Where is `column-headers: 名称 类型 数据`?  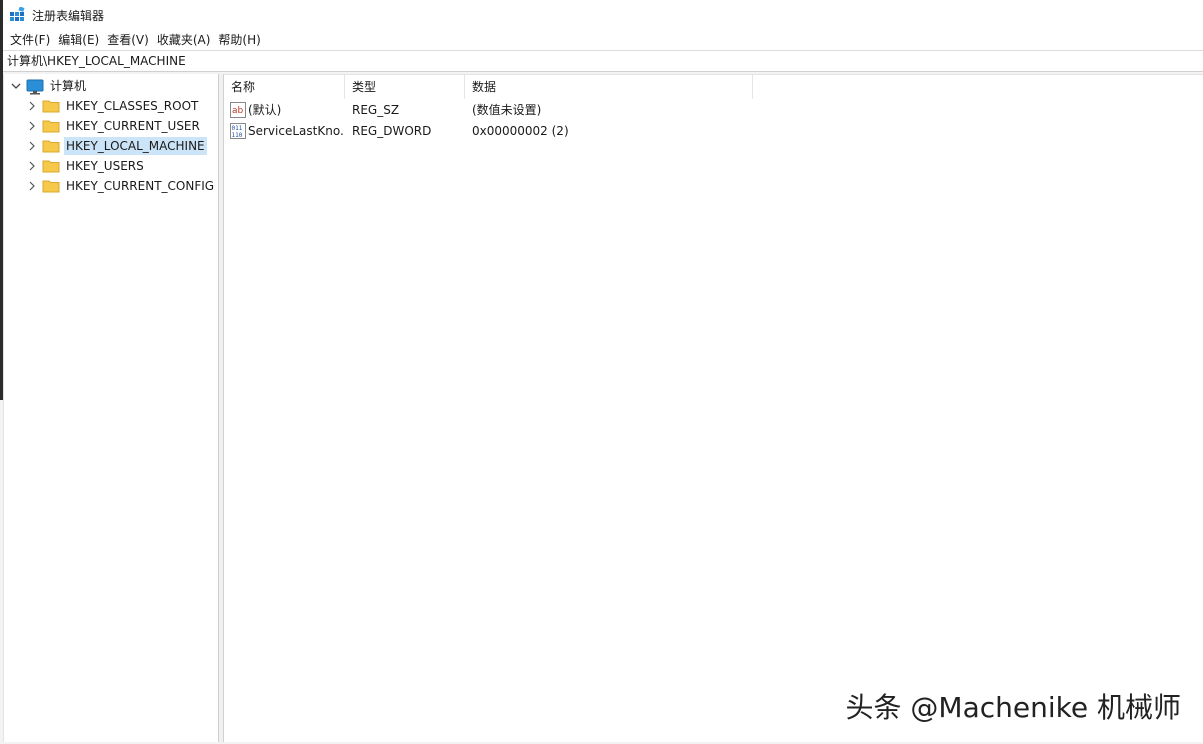 column-headers: 名称 类型 数据 is located at coordinates (713, 87).